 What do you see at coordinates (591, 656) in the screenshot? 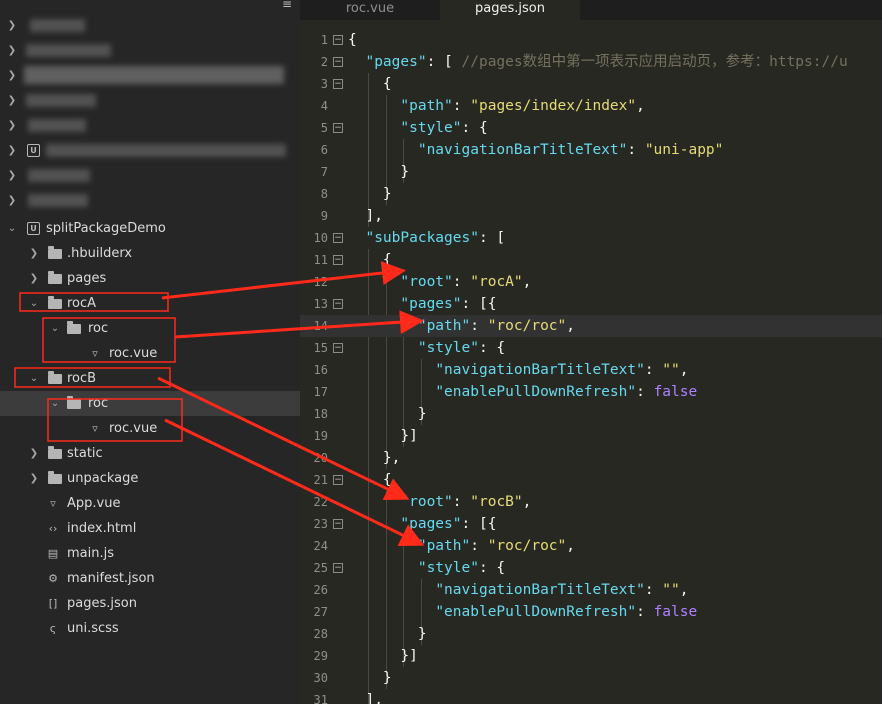
I see `code-line: 29 }]` at bounding box center [591, 656].